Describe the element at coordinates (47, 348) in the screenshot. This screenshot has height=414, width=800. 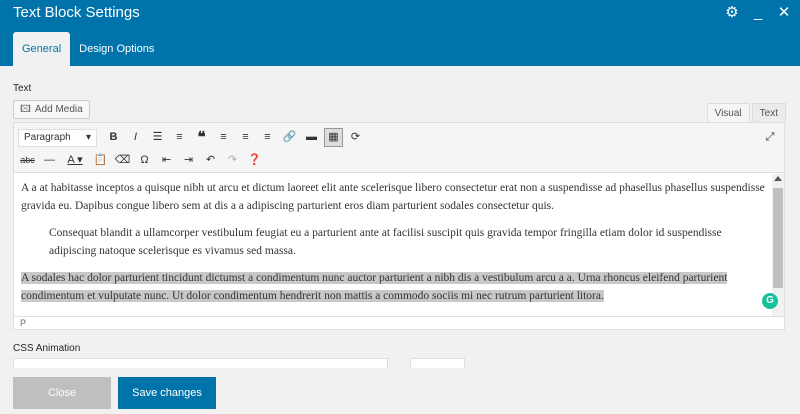
I see `css-animation-label: CSS Animation` at that location.